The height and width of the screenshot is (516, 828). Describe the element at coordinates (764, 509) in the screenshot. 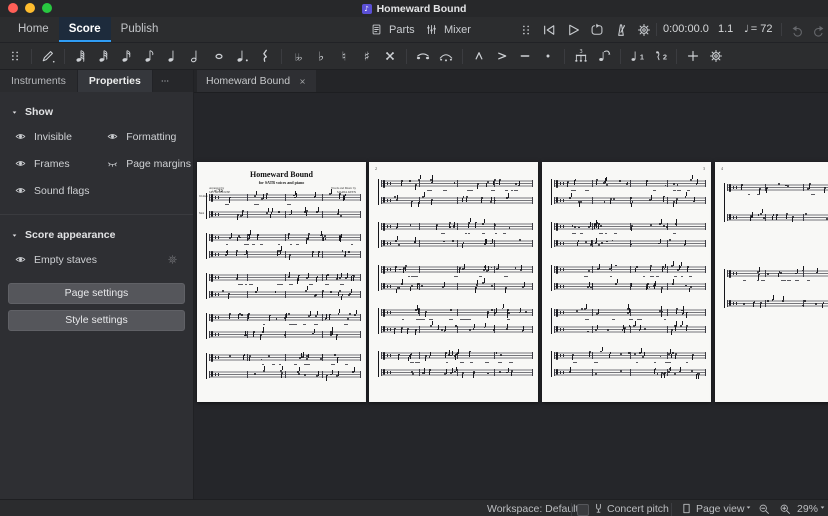

I see `zoom-out-button` at that location.